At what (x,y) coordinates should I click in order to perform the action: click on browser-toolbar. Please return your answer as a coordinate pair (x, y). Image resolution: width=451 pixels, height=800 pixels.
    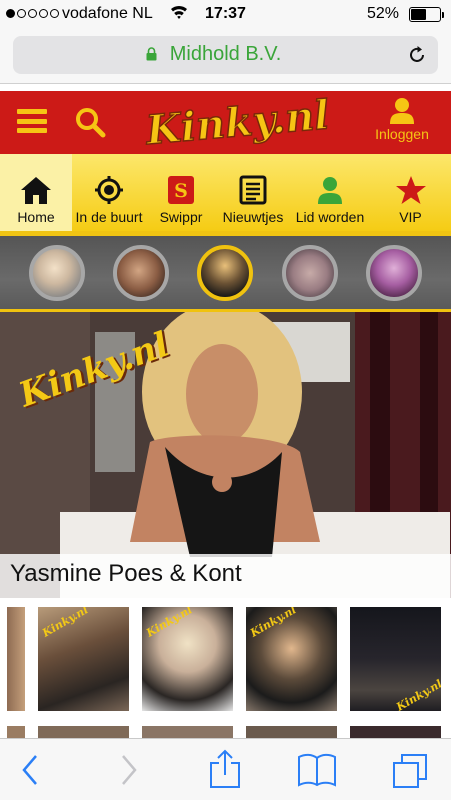
    Looking at the image, I should click on (225, 769).